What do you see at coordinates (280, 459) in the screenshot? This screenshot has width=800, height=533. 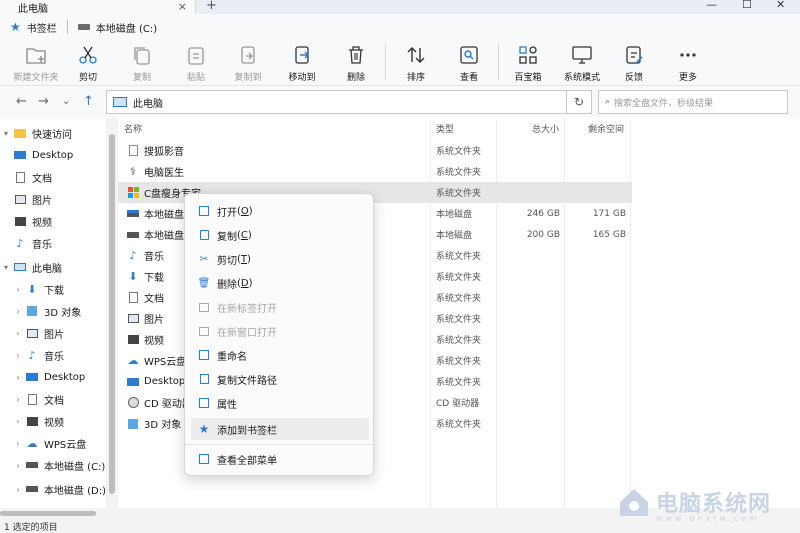 I see `menu-item-show-all: 查看全部菜单` at bounding box center [280, 459].